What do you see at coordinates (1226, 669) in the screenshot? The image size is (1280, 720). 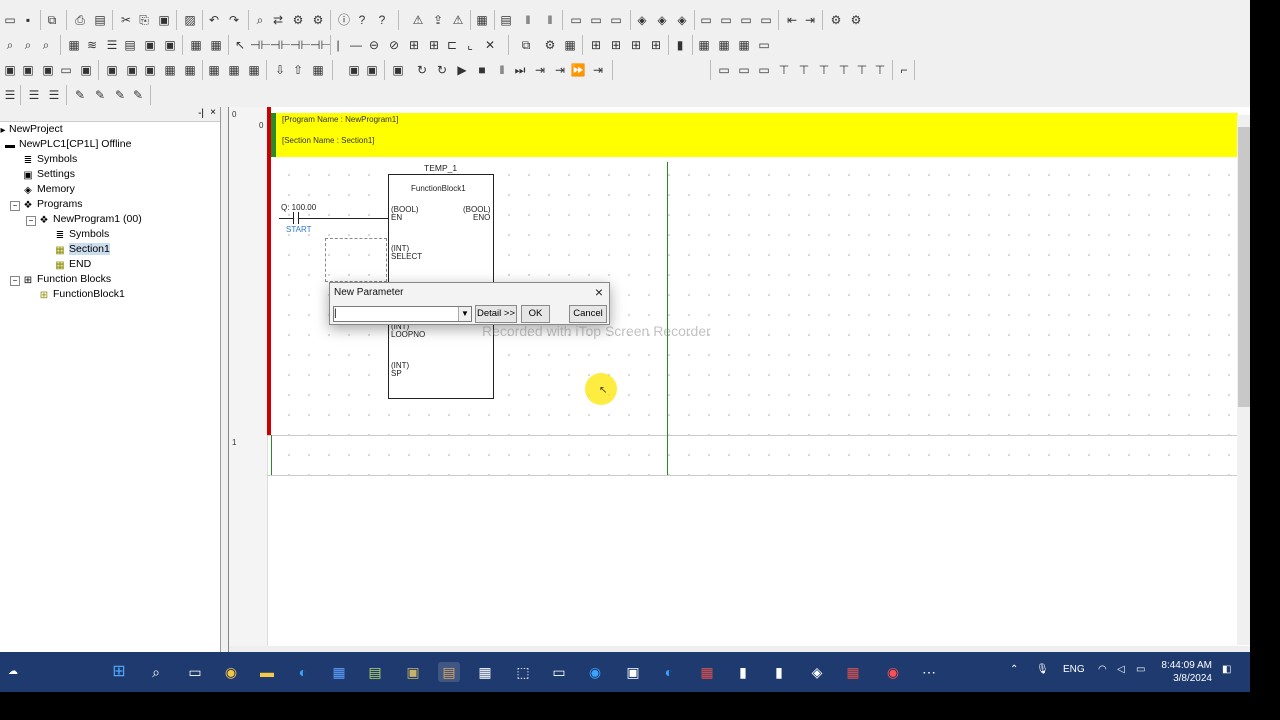 I see `notification-icon: ◧` at bounding box center [1226, 669].